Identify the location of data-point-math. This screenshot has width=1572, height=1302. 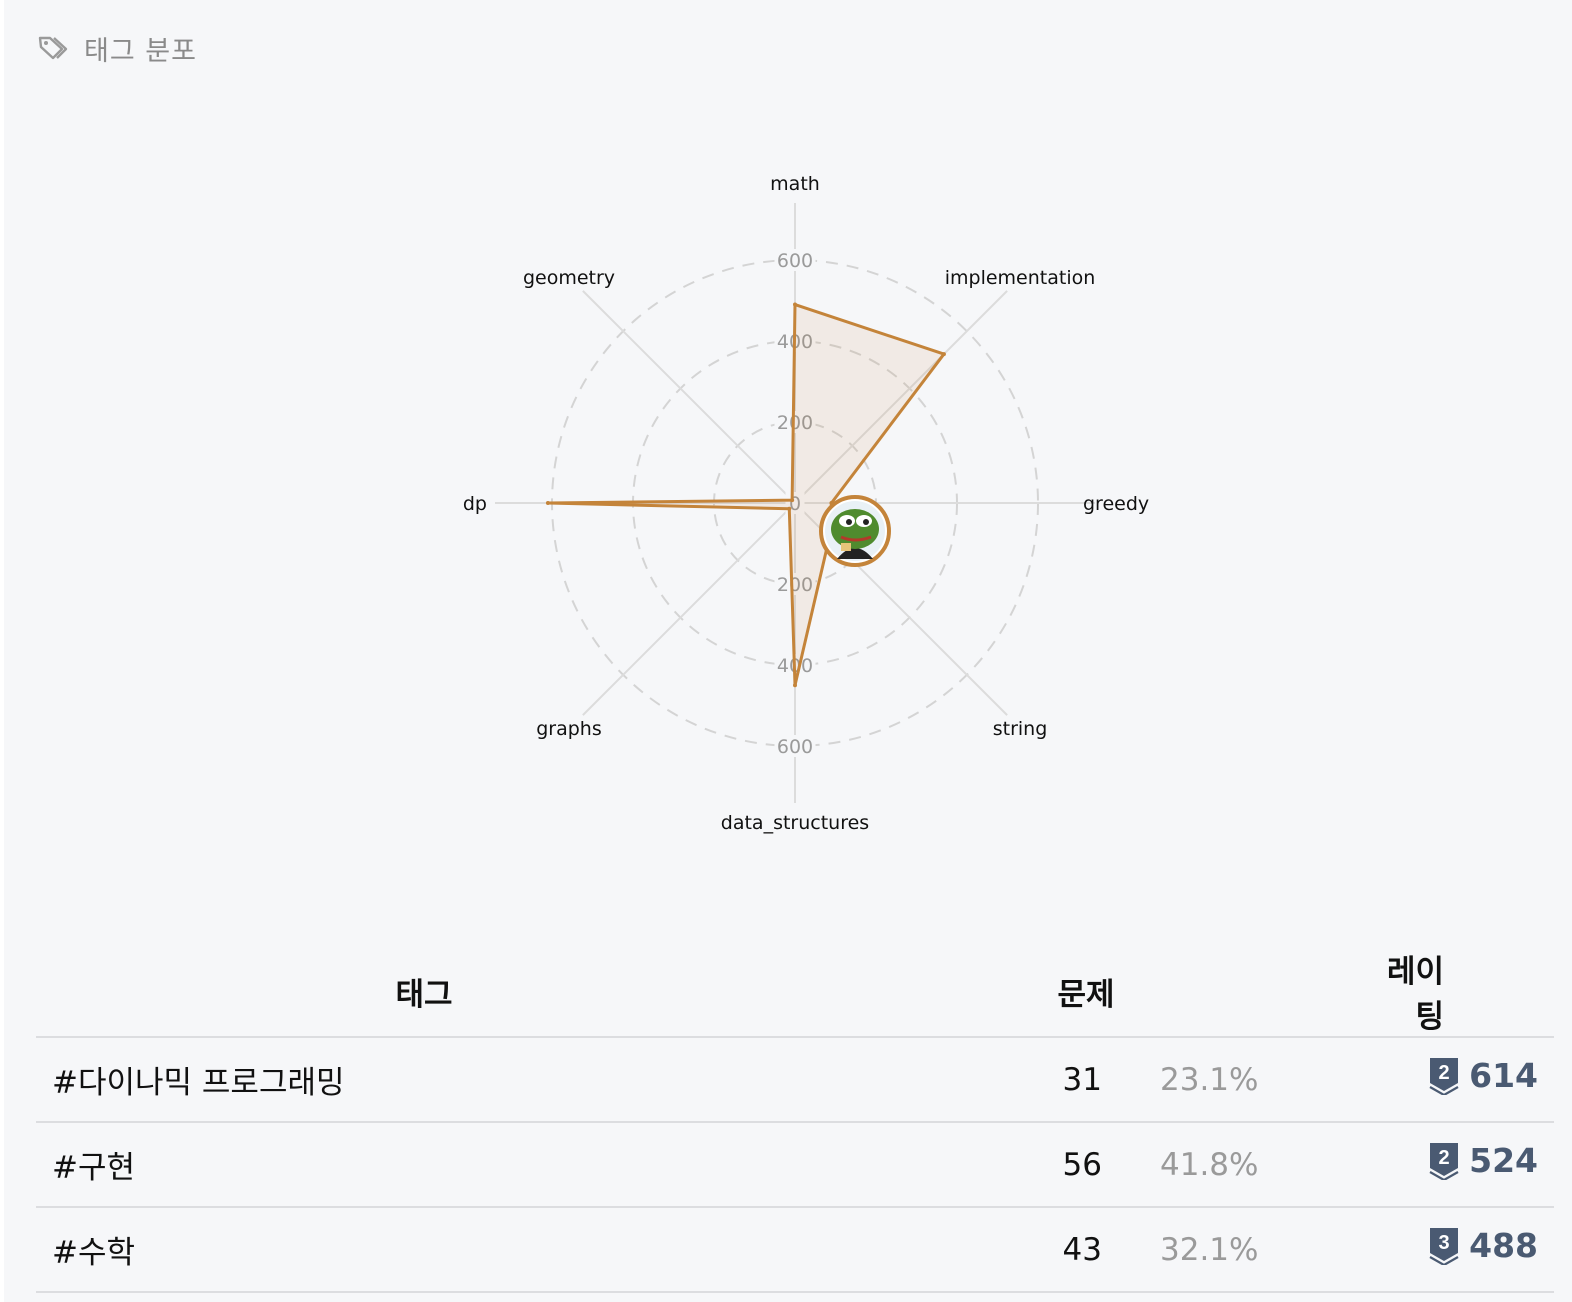
(795, 304).